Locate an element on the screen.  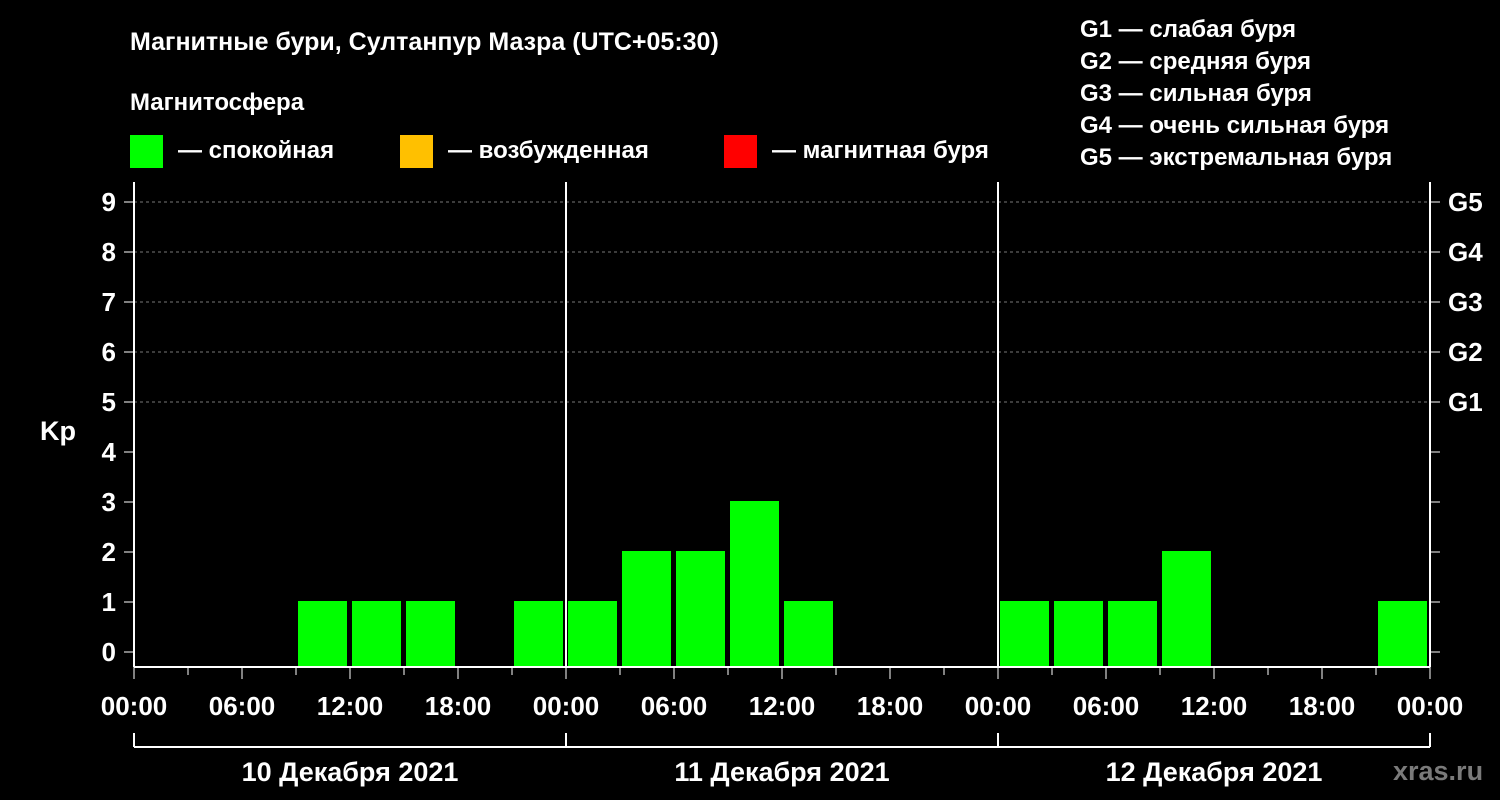
g-level-label: G3 is located at coordinates (1465, 302).